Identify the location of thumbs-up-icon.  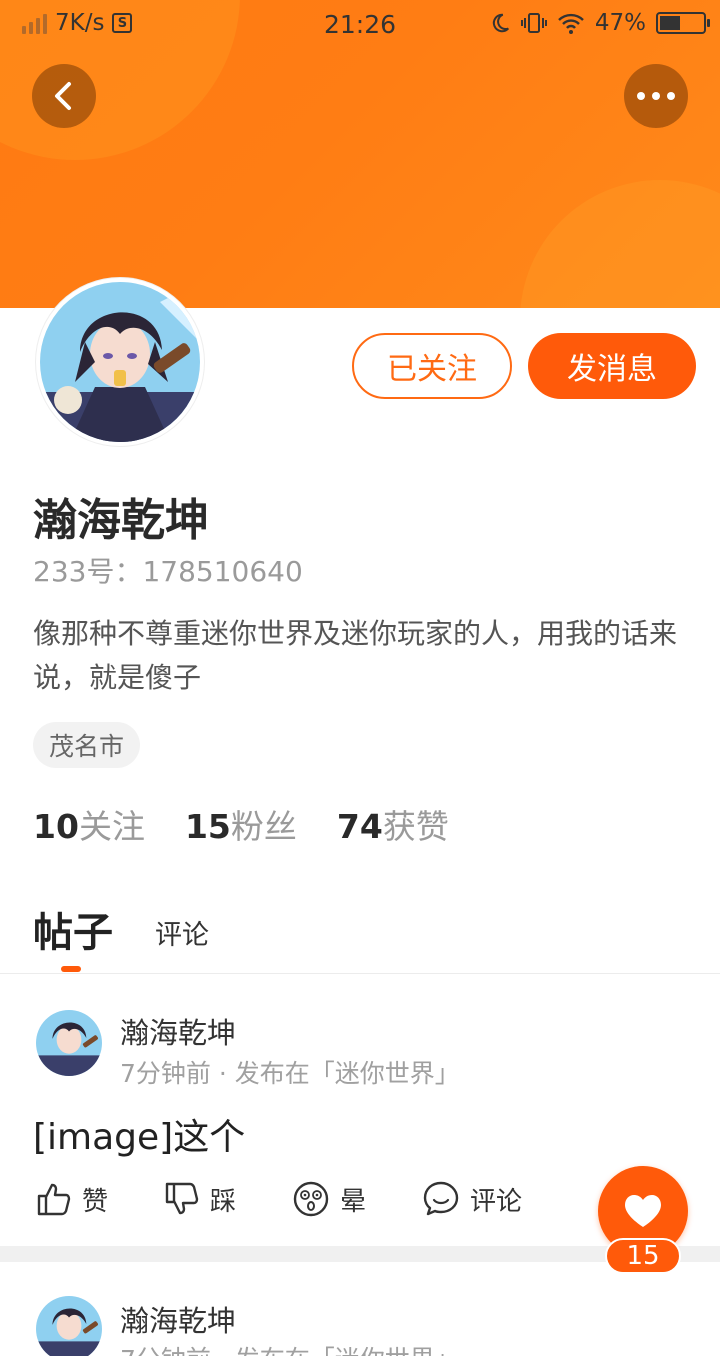
(54, 1199).